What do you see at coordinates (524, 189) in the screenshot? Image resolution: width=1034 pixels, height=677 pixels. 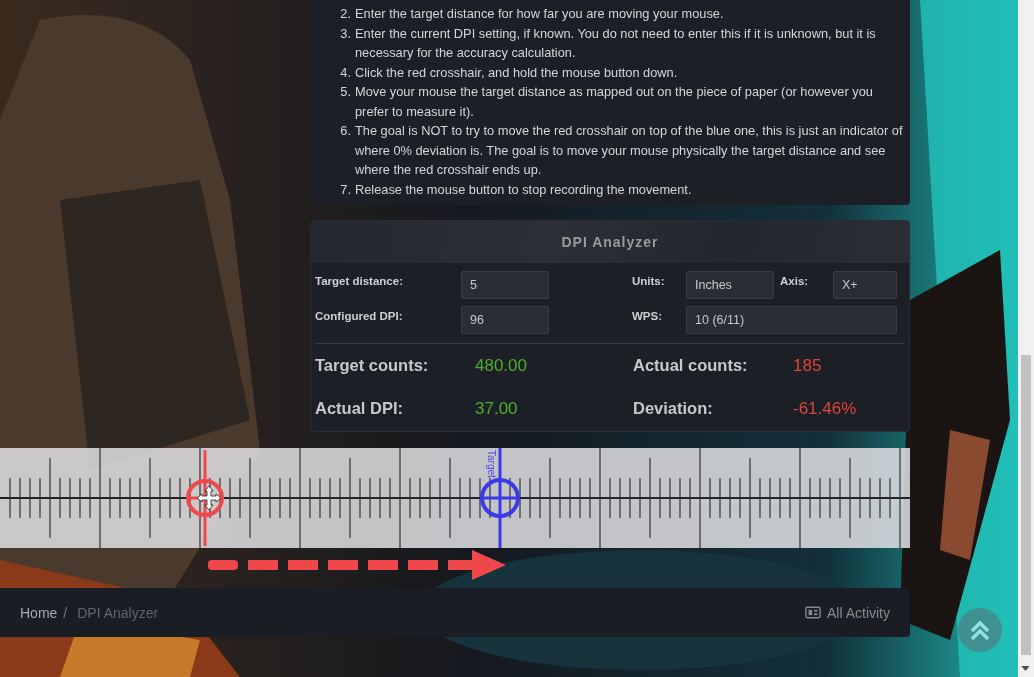 I see `step-text: Release the mouse button to stop recording the movement.` at bounding box center [524, 189].